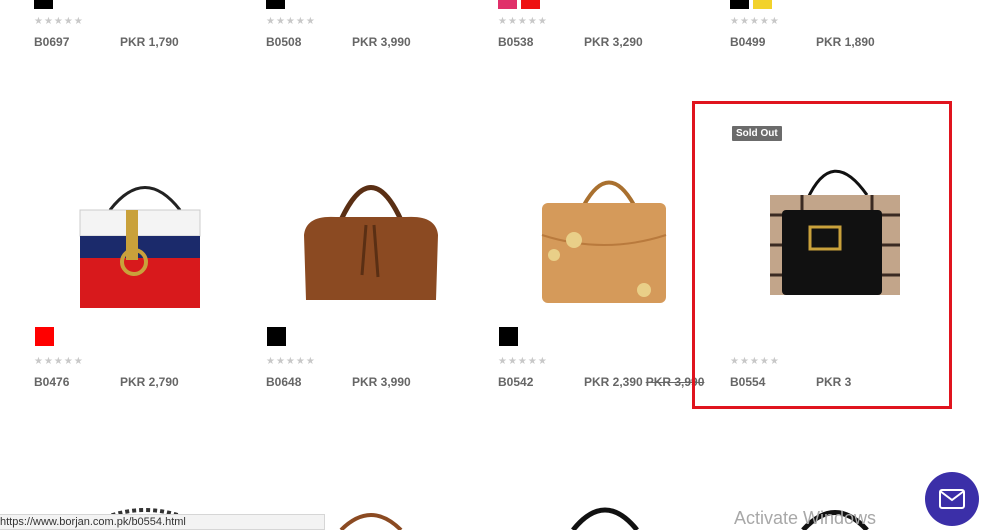 This screenshot has height=530, width=986. What do you see at coordinates (52, 42) in the screenshot?
I see `product-sku: B0697` at bounding box center [52, 42].